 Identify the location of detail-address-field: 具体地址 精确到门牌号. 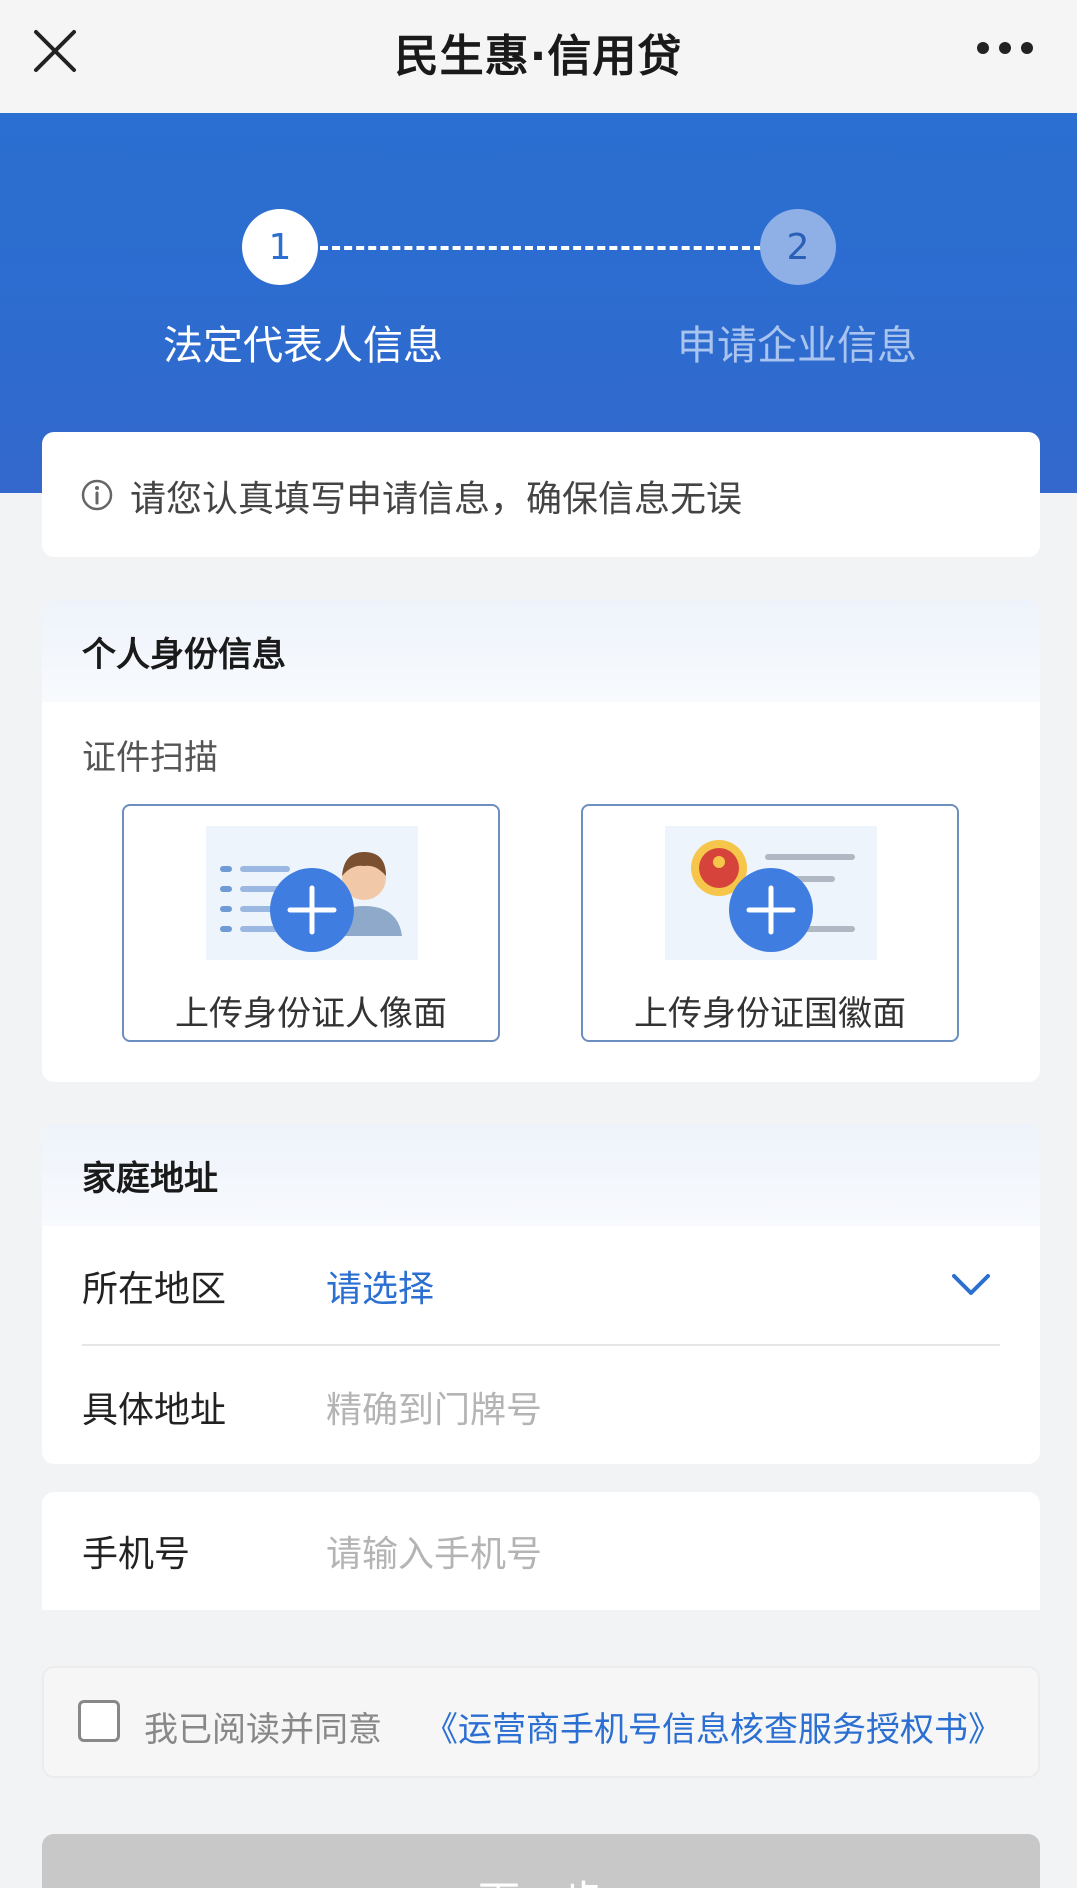
(541, 1407).